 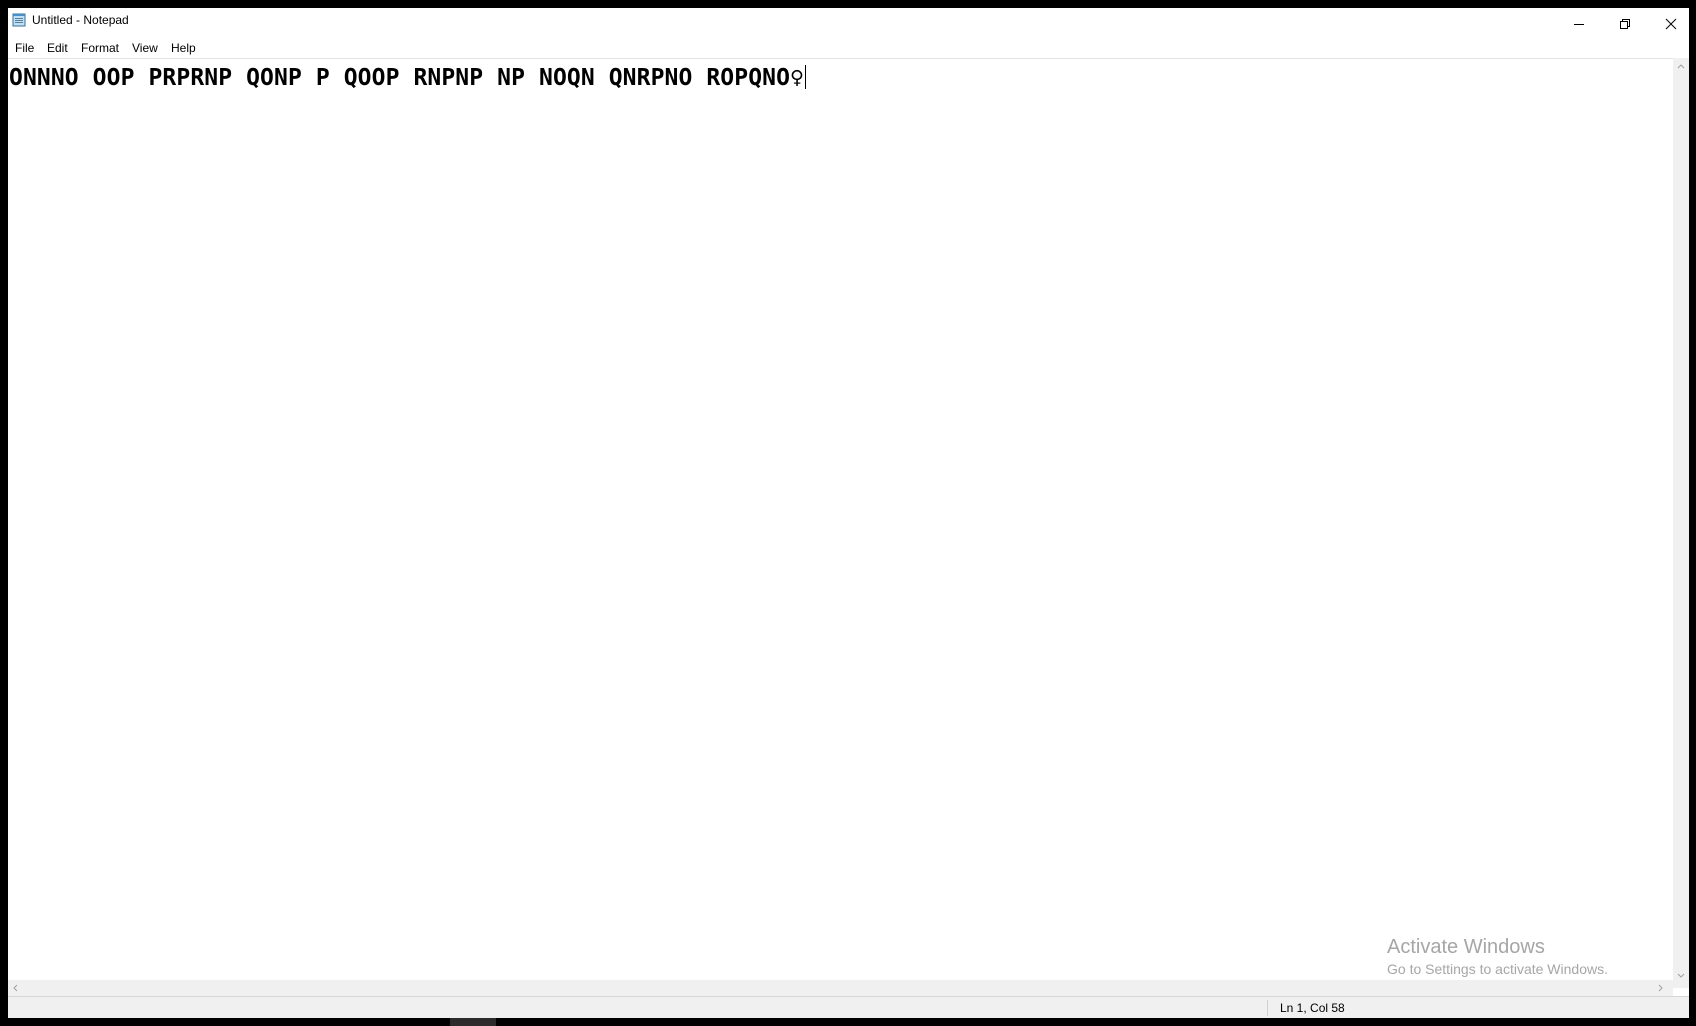 I want to click on watermark-title: Activate Windows, so click(x=1466, y=947).